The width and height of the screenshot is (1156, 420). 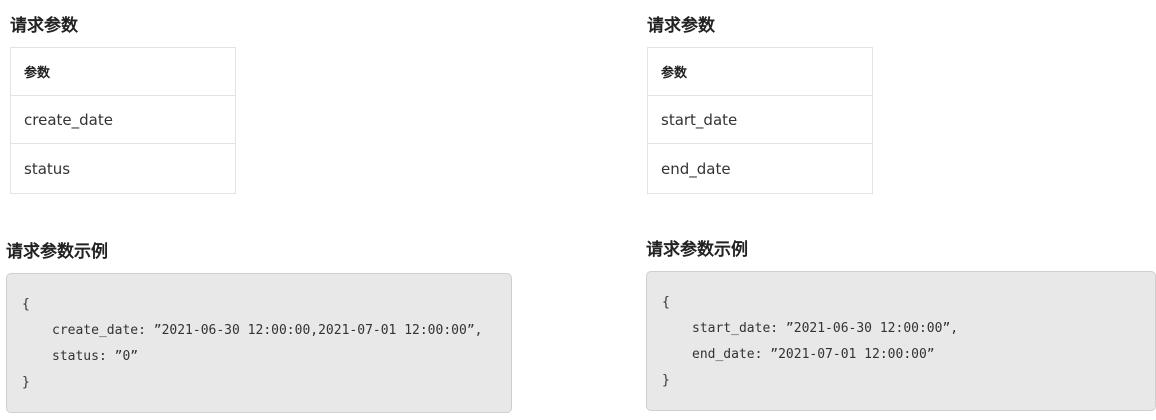 I want to click on table-row: status, so click(x=123, y=168).